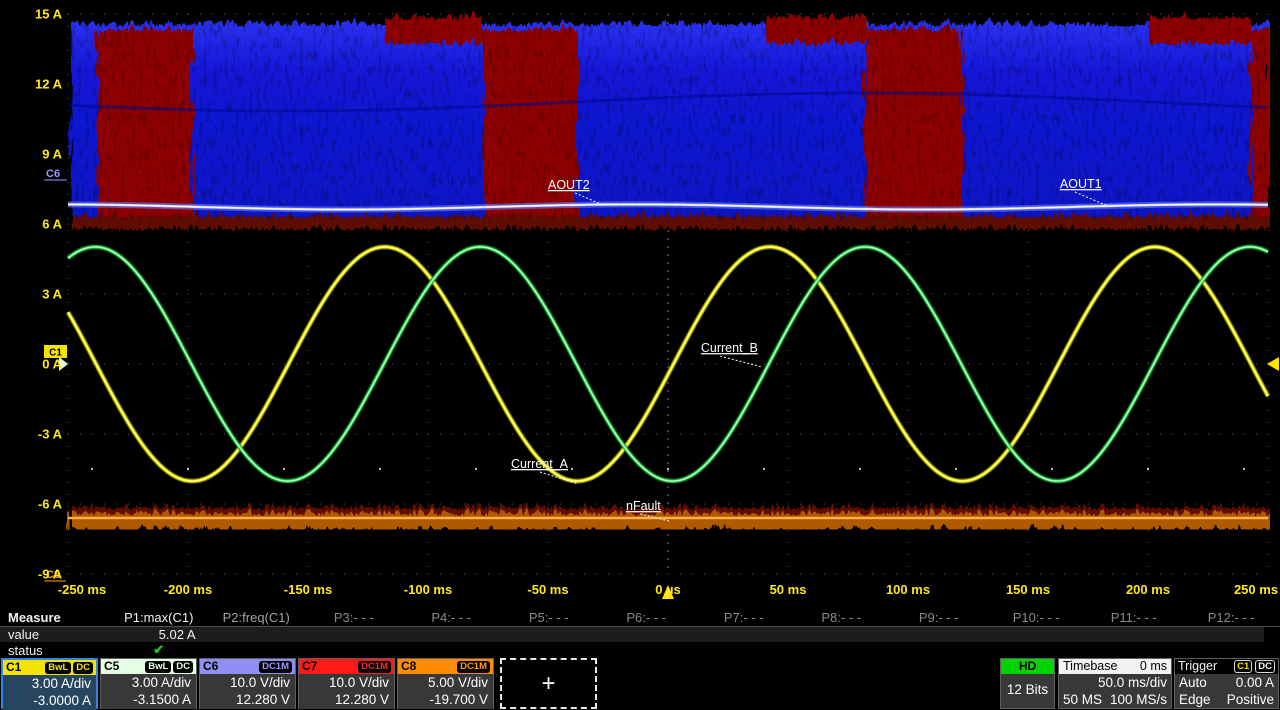 The image size is (1280, 710). Describe the element at coordinates (1081, 184) in the screenshot. I see `trace-label-aout1: AOUT1` at that location.